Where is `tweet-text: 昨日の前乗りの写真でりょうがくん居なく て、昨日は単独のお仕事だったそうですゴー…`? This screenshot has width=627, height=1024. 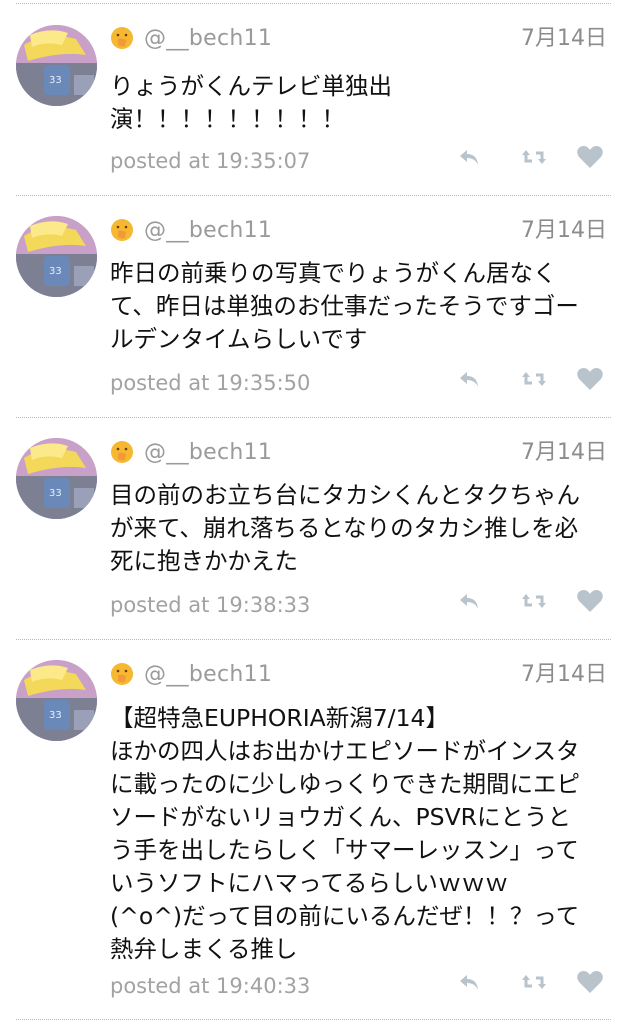 tweet-text: 昨日の前乗りの写真でりょうがくん居なく て、昨日は単独のお仕事だったそうですゴー… is located at coordinates (344, 306).